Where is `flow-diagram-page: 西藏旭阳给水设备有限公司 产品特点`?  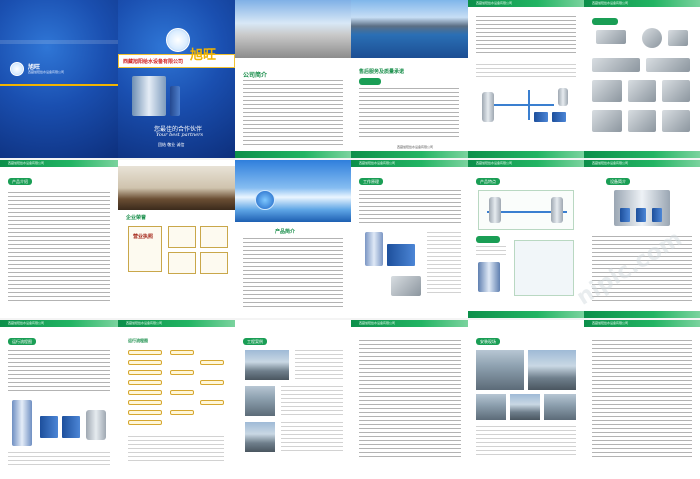
flow-diagram-page: 西藏旭阳给水设备有限公司 产品特点 is located at coordinates (526, 239).